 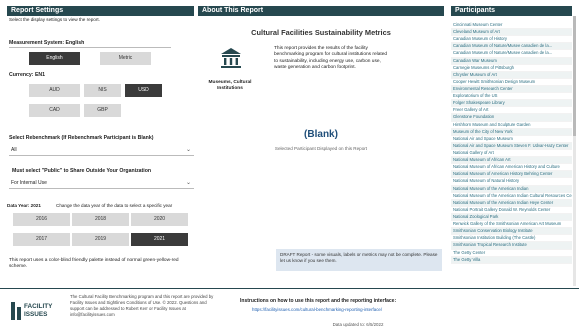 What do you see at coordinates (511, 11) in the screenshot?
I see `participants-header: Participants` at bounding box center [511, 11].